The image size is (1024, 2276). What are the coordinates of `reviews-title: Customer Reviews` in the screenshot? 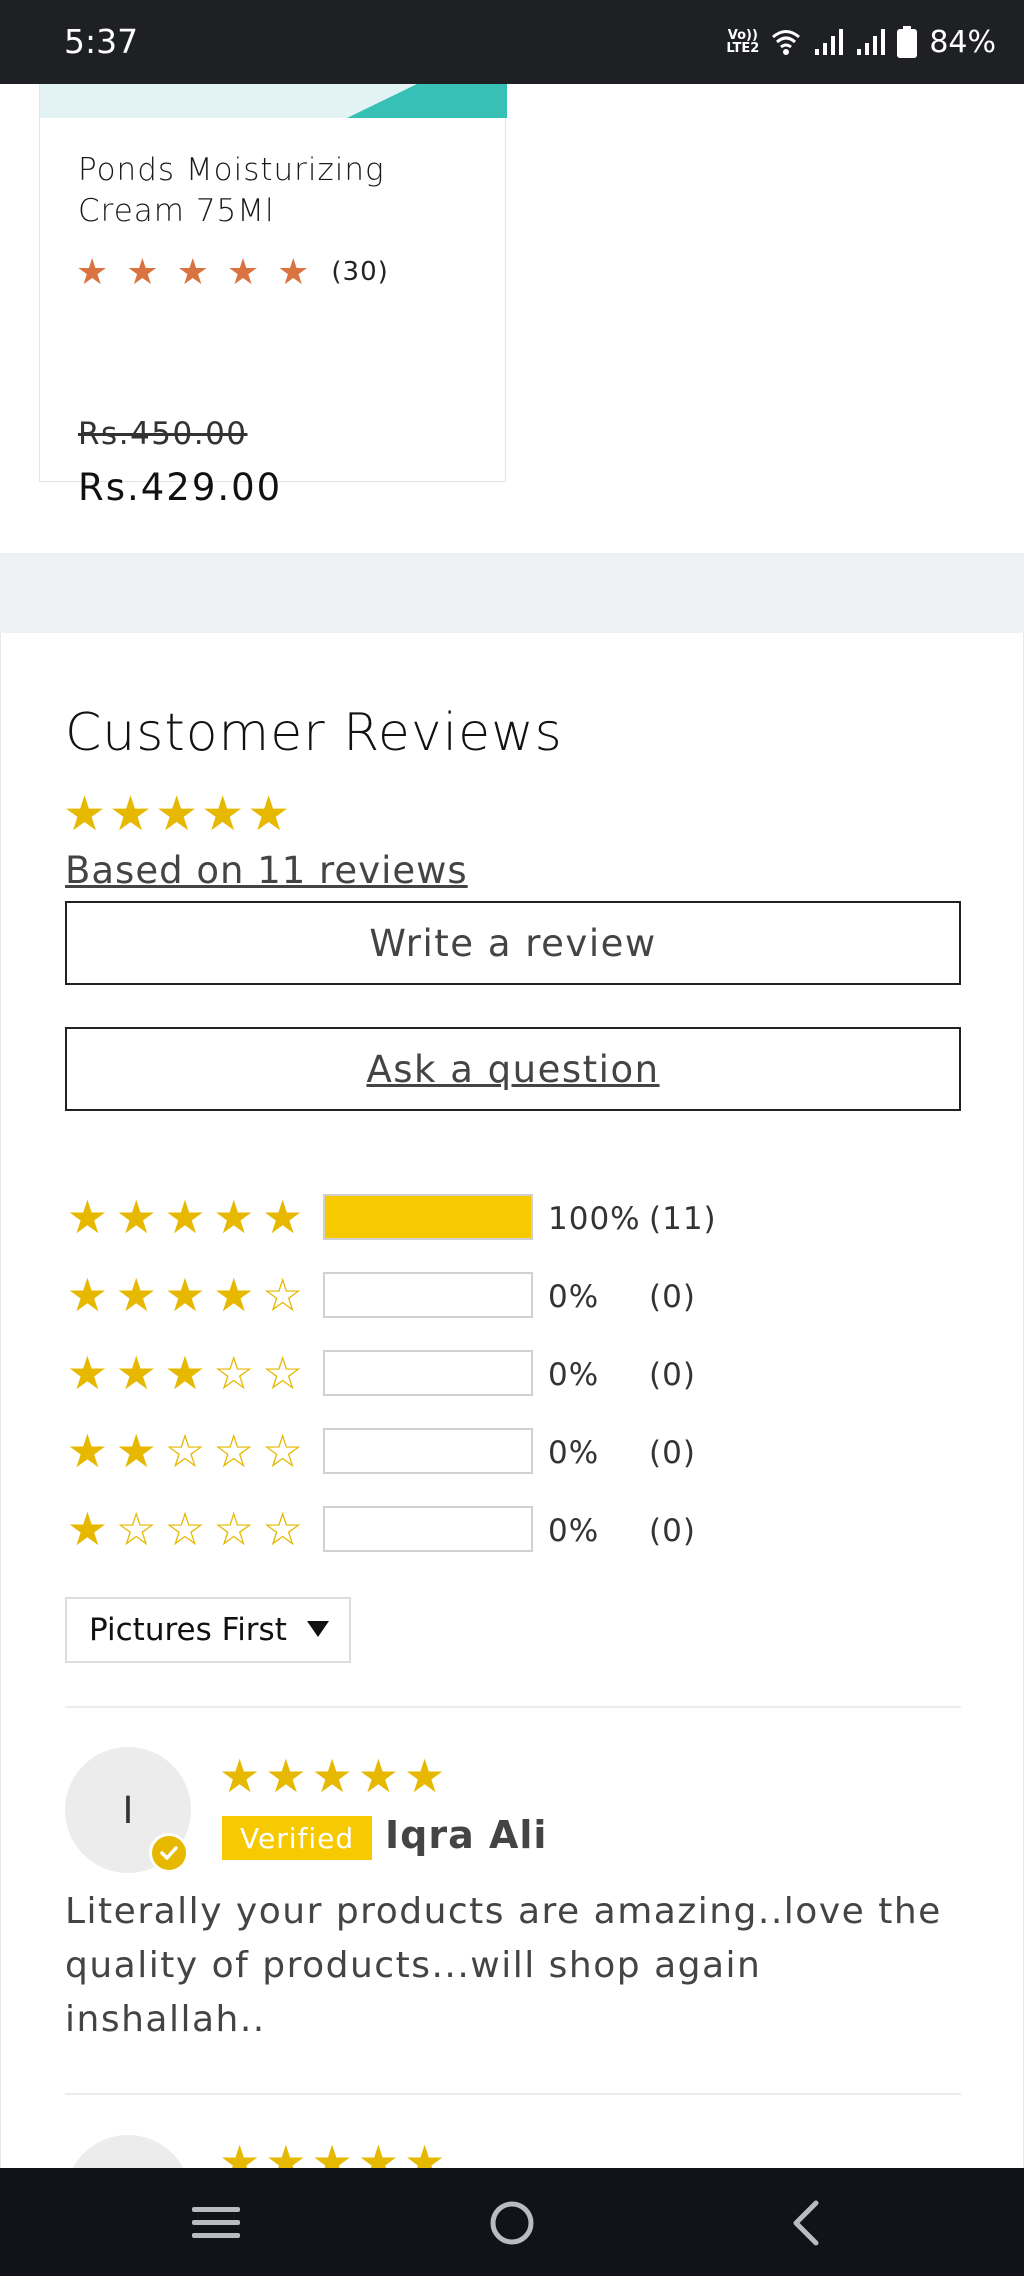 It's located at (314, 733).